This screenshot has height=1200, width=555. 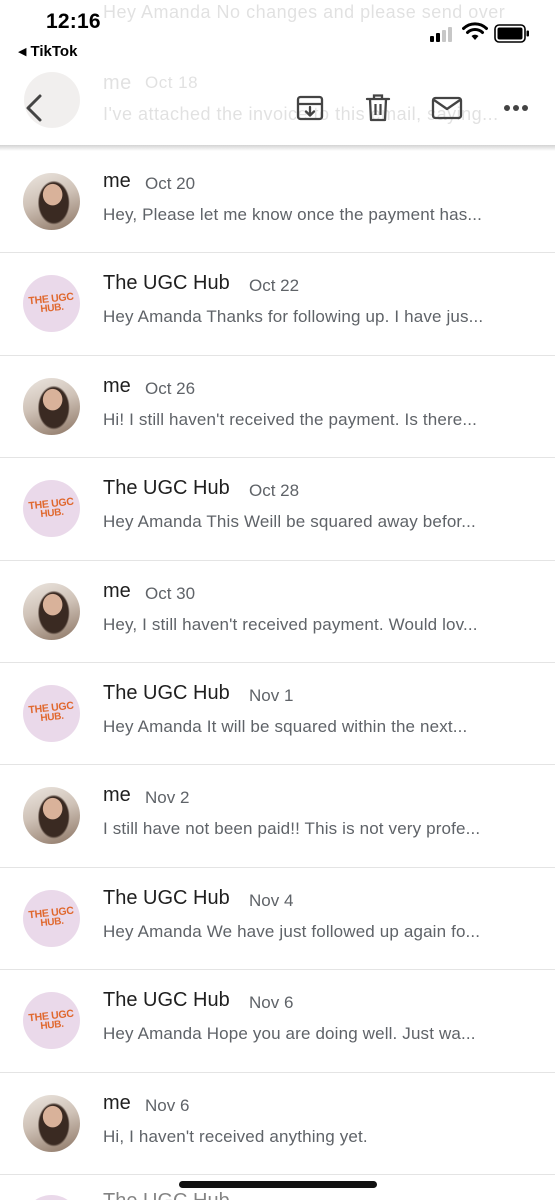 I want to click on back-arrow-icon, so click(x=34, y=108).